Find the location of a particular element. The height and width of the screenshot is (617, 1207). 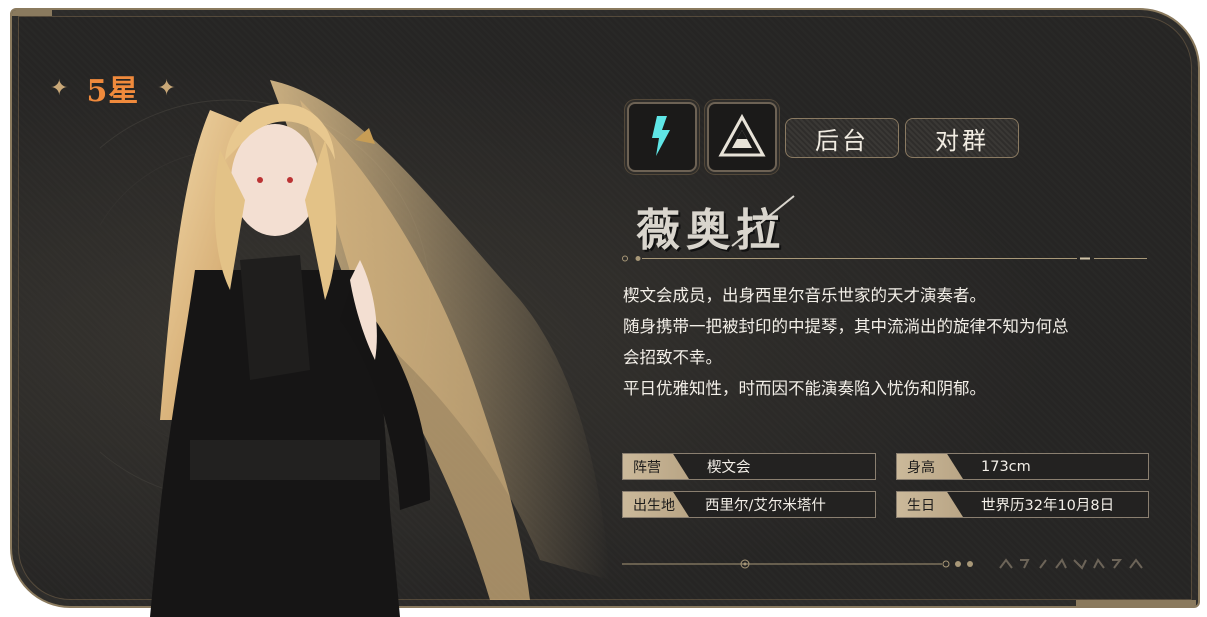

description-line: 平日优雅知性，时而因不能演奏陷入忧伤和阴郁。 is located at coordinates (804, 388).